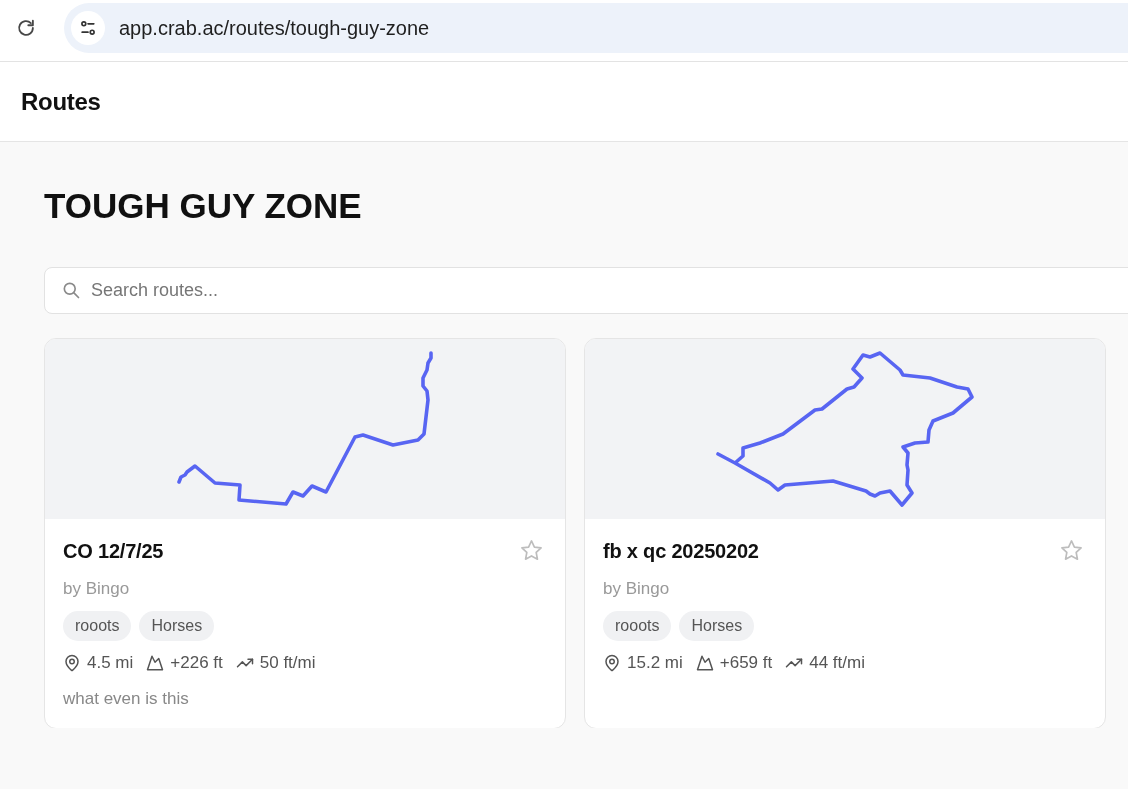  What do you see at coordinates (113, 551) in the screenshot?
I see `route-title: CO 12/7/25` at bounding box center [113, 551].